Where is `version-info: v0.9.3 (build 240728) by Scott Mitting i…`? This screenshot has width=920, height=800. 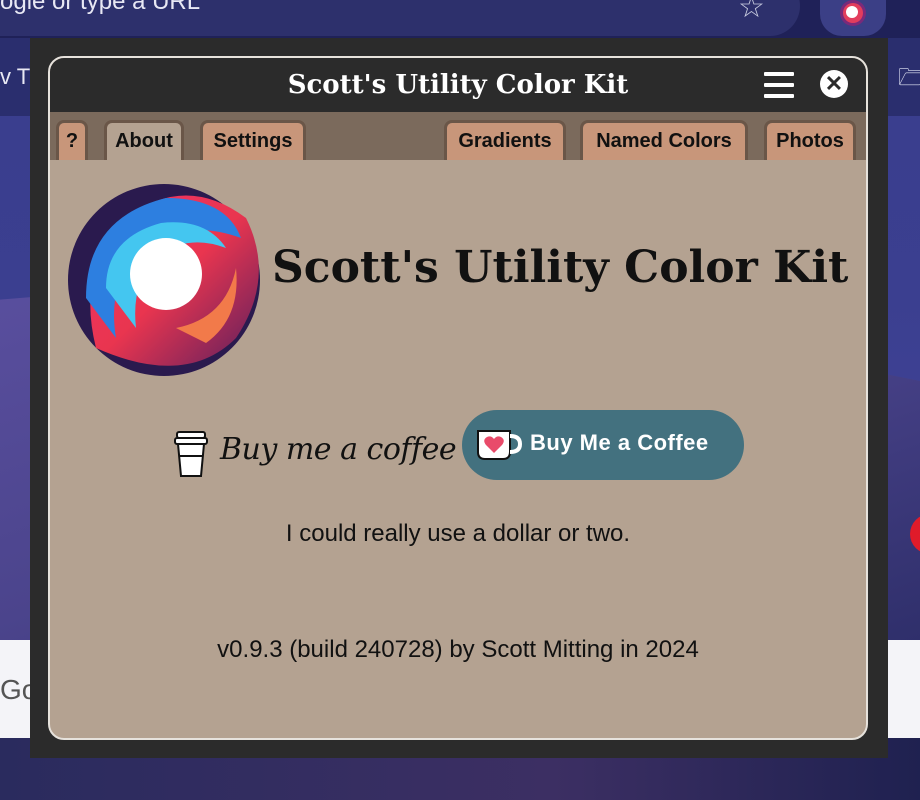 version-info: v0.9.3 (build 240728) by Scott Mitting i… is located at coordinates (458, 649).